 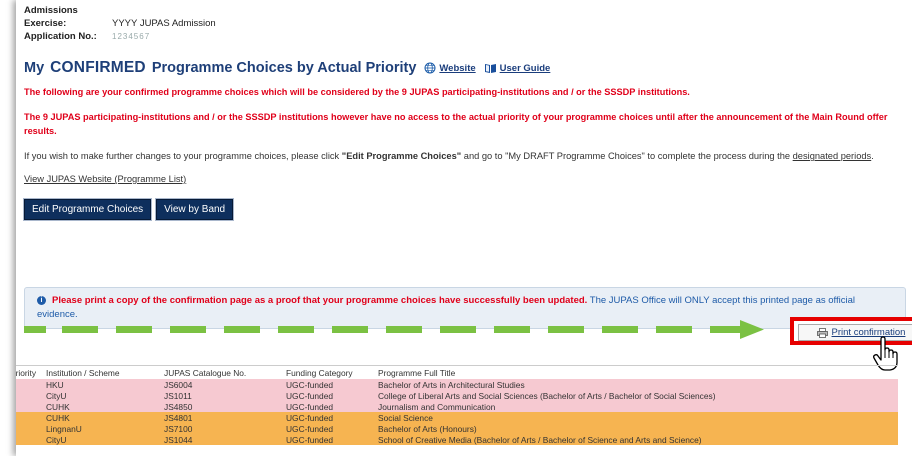 What do you see at coordinates (465, 209) in the screenshot?
I see `action-buttons: Edit Programme Choices View by Band` at bounding box center [465, 209].